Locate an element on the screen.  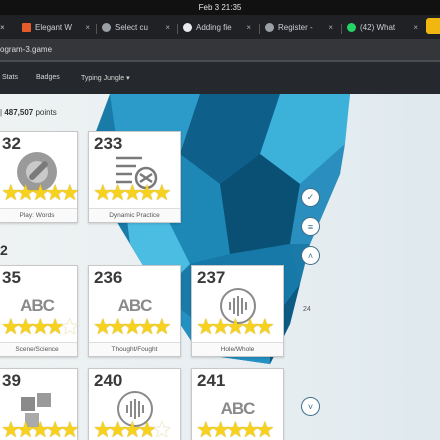
level-label: Thought/Fought is located at coordinates (134, 349).